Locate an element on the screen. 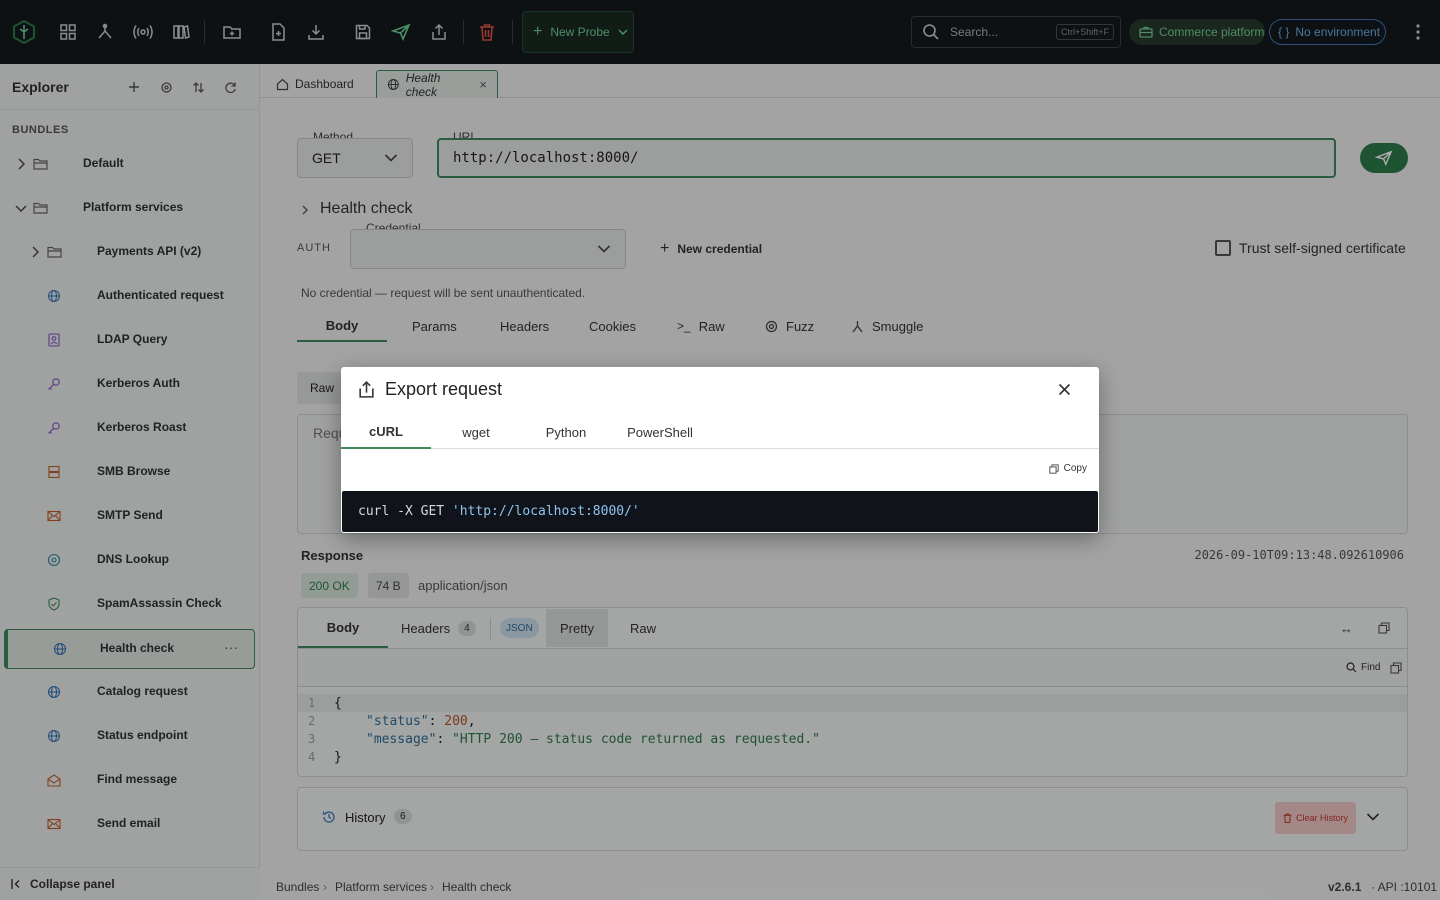 The image size is (1440, 900). tab-label: wget is located at coordinates (476, 432).